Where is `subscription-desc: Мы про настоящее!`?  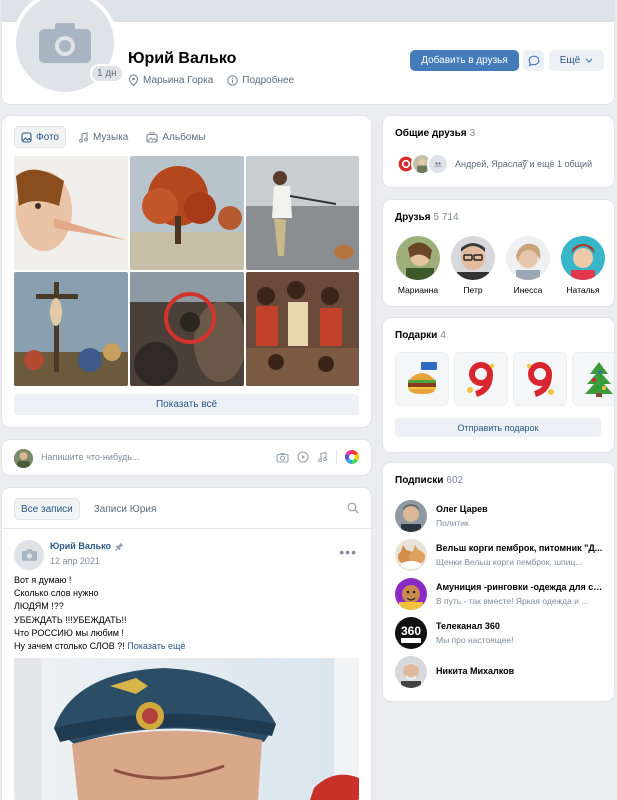 subscription-desc: Мы про настоящее! is located at coordinates (475, 640).